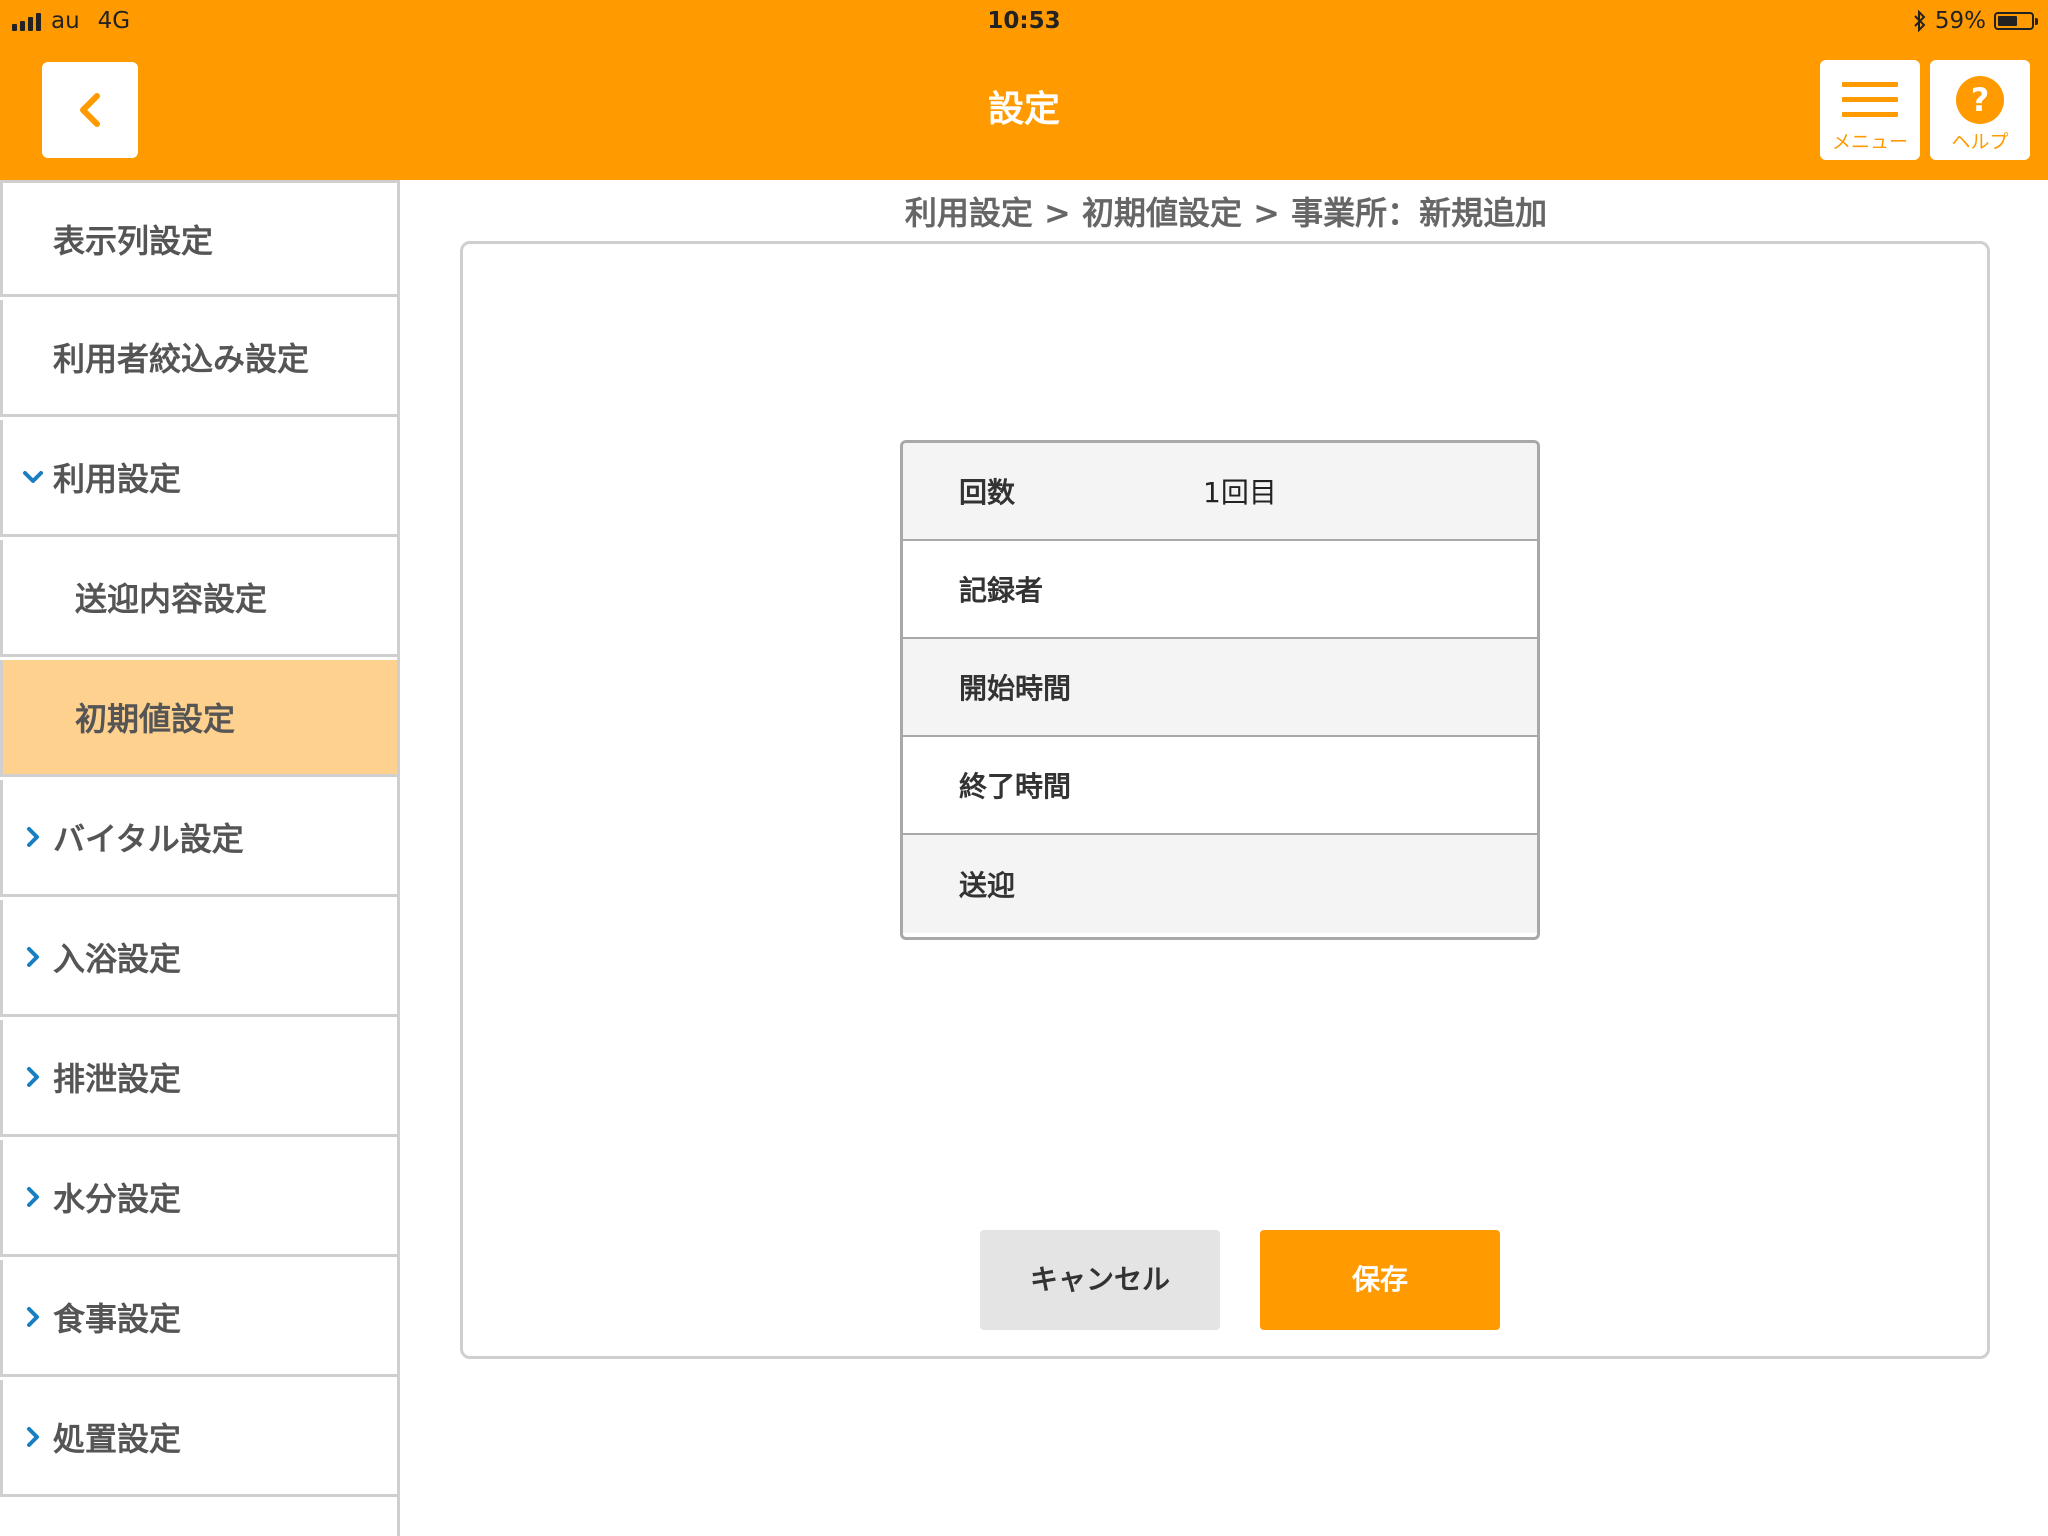 The height and width of the screenshot is (1536, 2048). Describe the element at coordinates (987, 492) in the screenshot. I see `form-row-label: 回数` at that location.